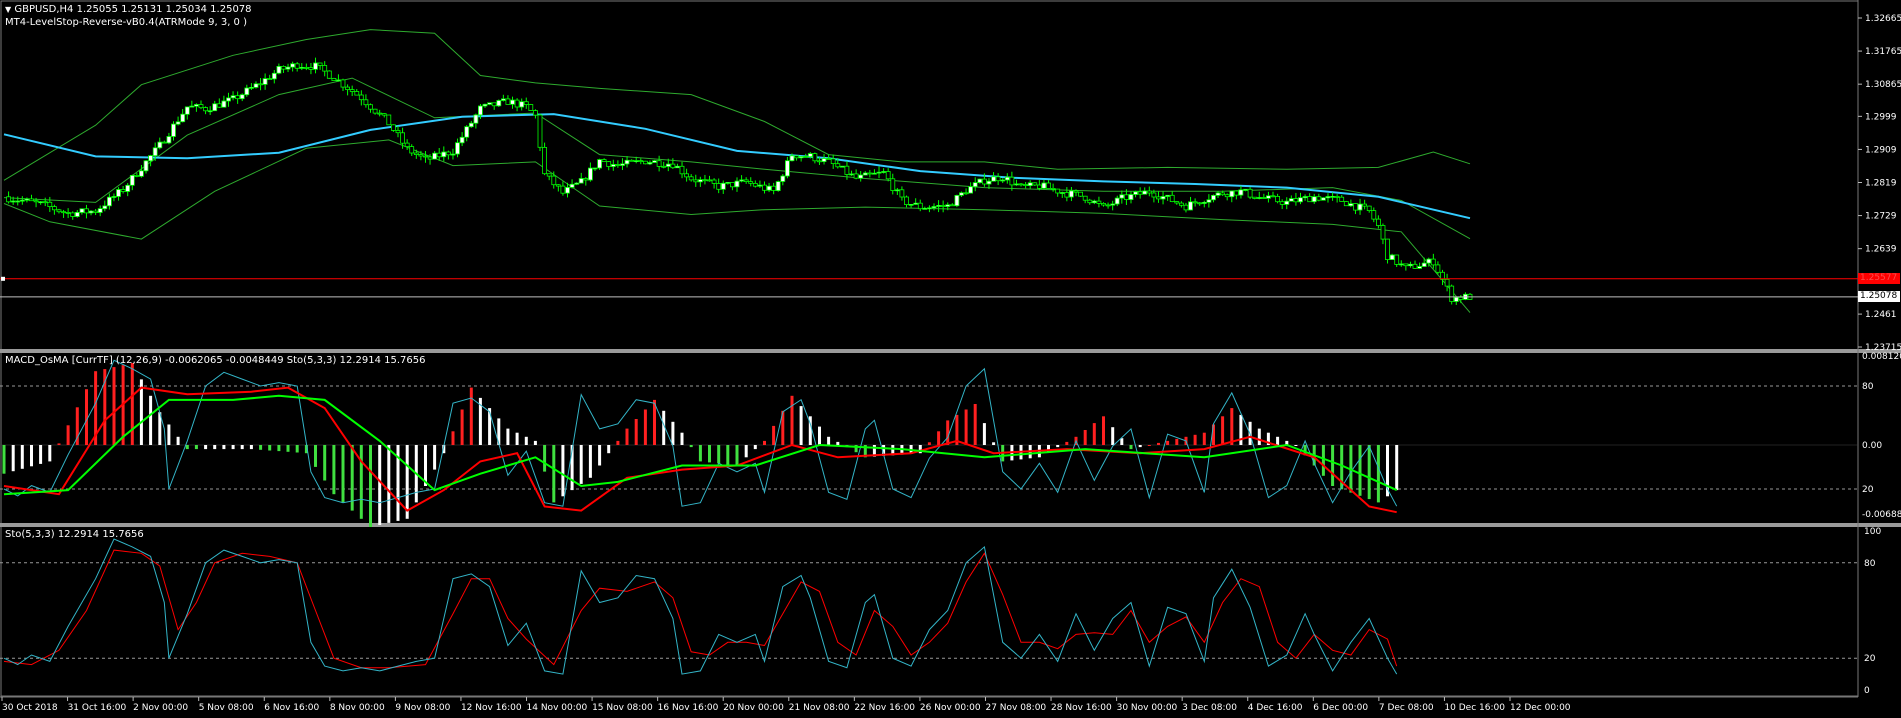  I want to click on panel-separator-bottom, so click(950, 525).